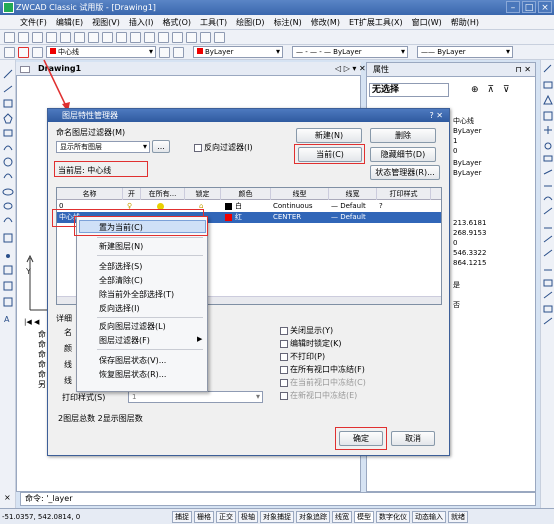  I want to click on status-otrack: 对象追踪, so click(313, 516).